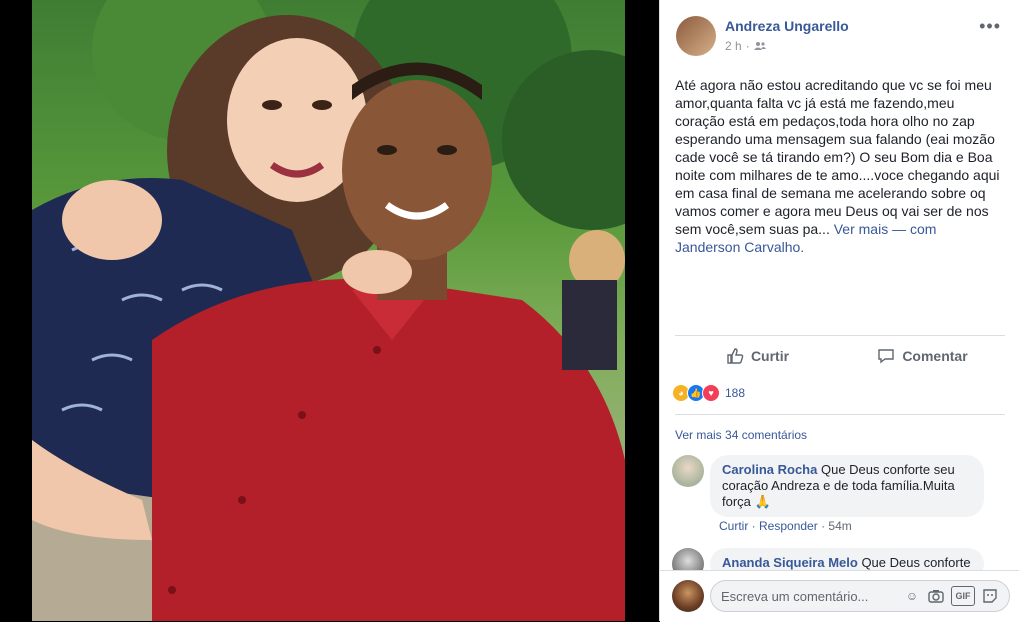  What do you see at coordinates (696, 36) in the screenshot?
I see `author-avatar` at bounding box center [696, 36].